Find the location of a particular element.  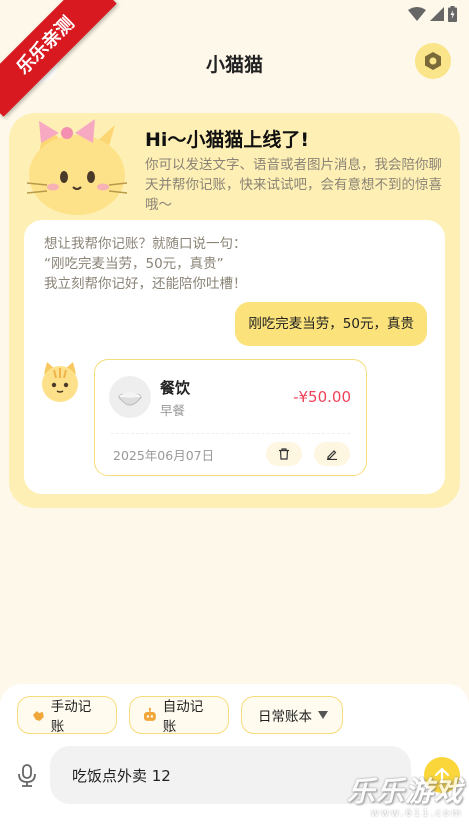

auto-entry-label: 自动记账 is located at coordinates (183, 717).